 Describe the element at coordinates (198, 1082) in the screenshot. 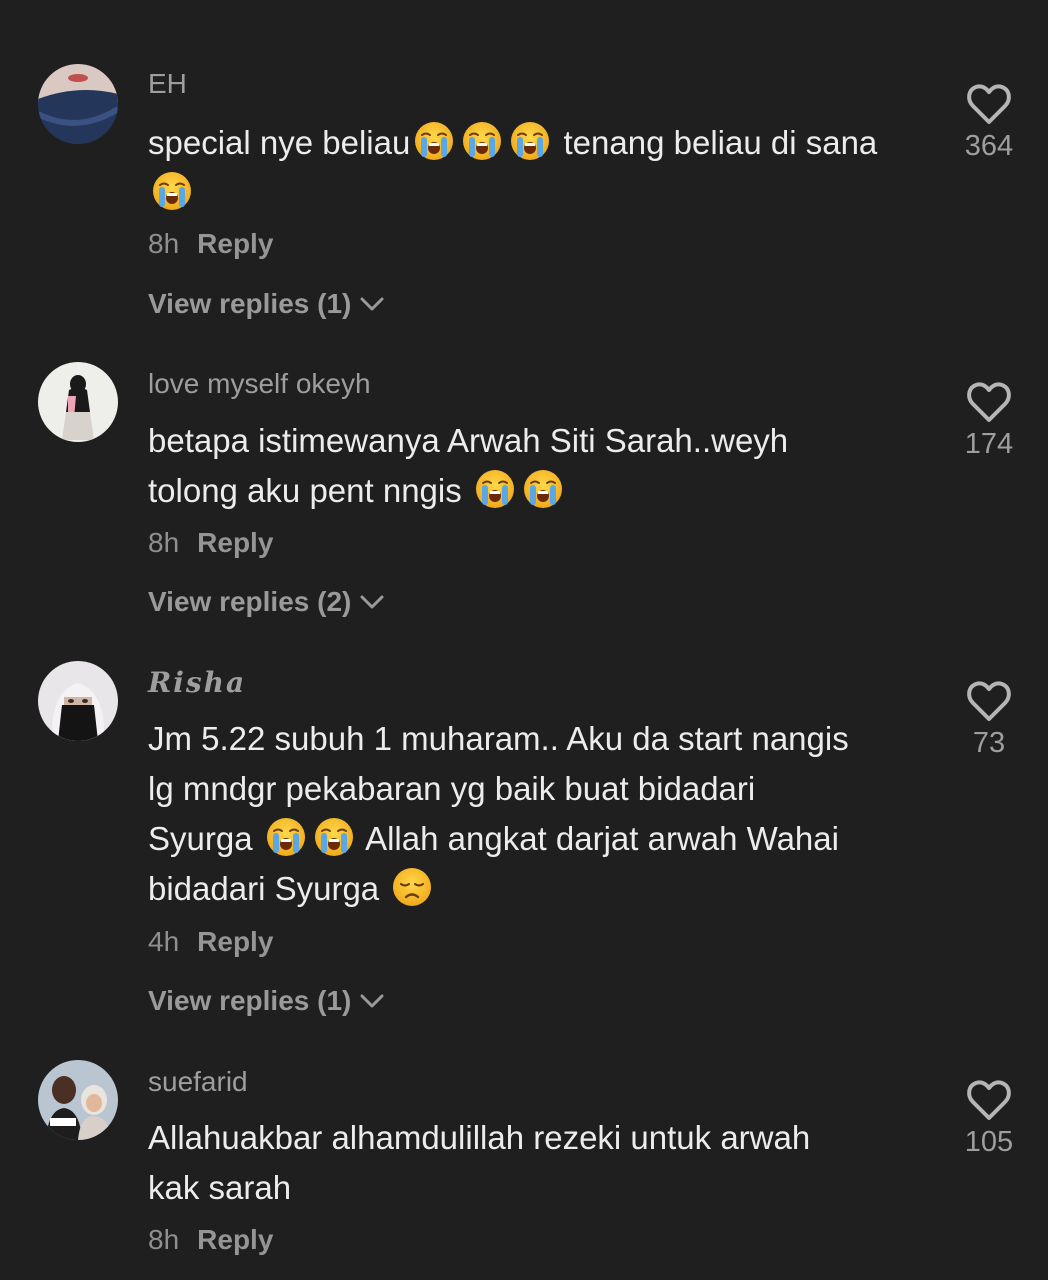

I see `username: suefarid` at that location.